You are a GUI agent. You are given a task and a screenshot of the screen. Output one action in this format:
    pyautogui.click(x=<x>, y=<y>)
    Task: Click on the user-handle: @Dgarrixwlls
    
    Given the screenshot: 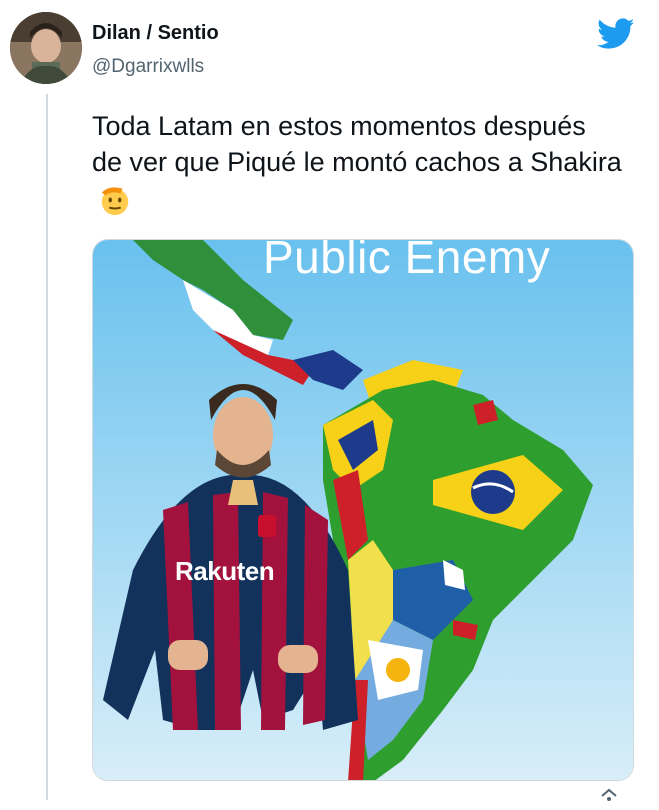 What is the action you would take?
    pyautogui.click(x=148, y=67)
    